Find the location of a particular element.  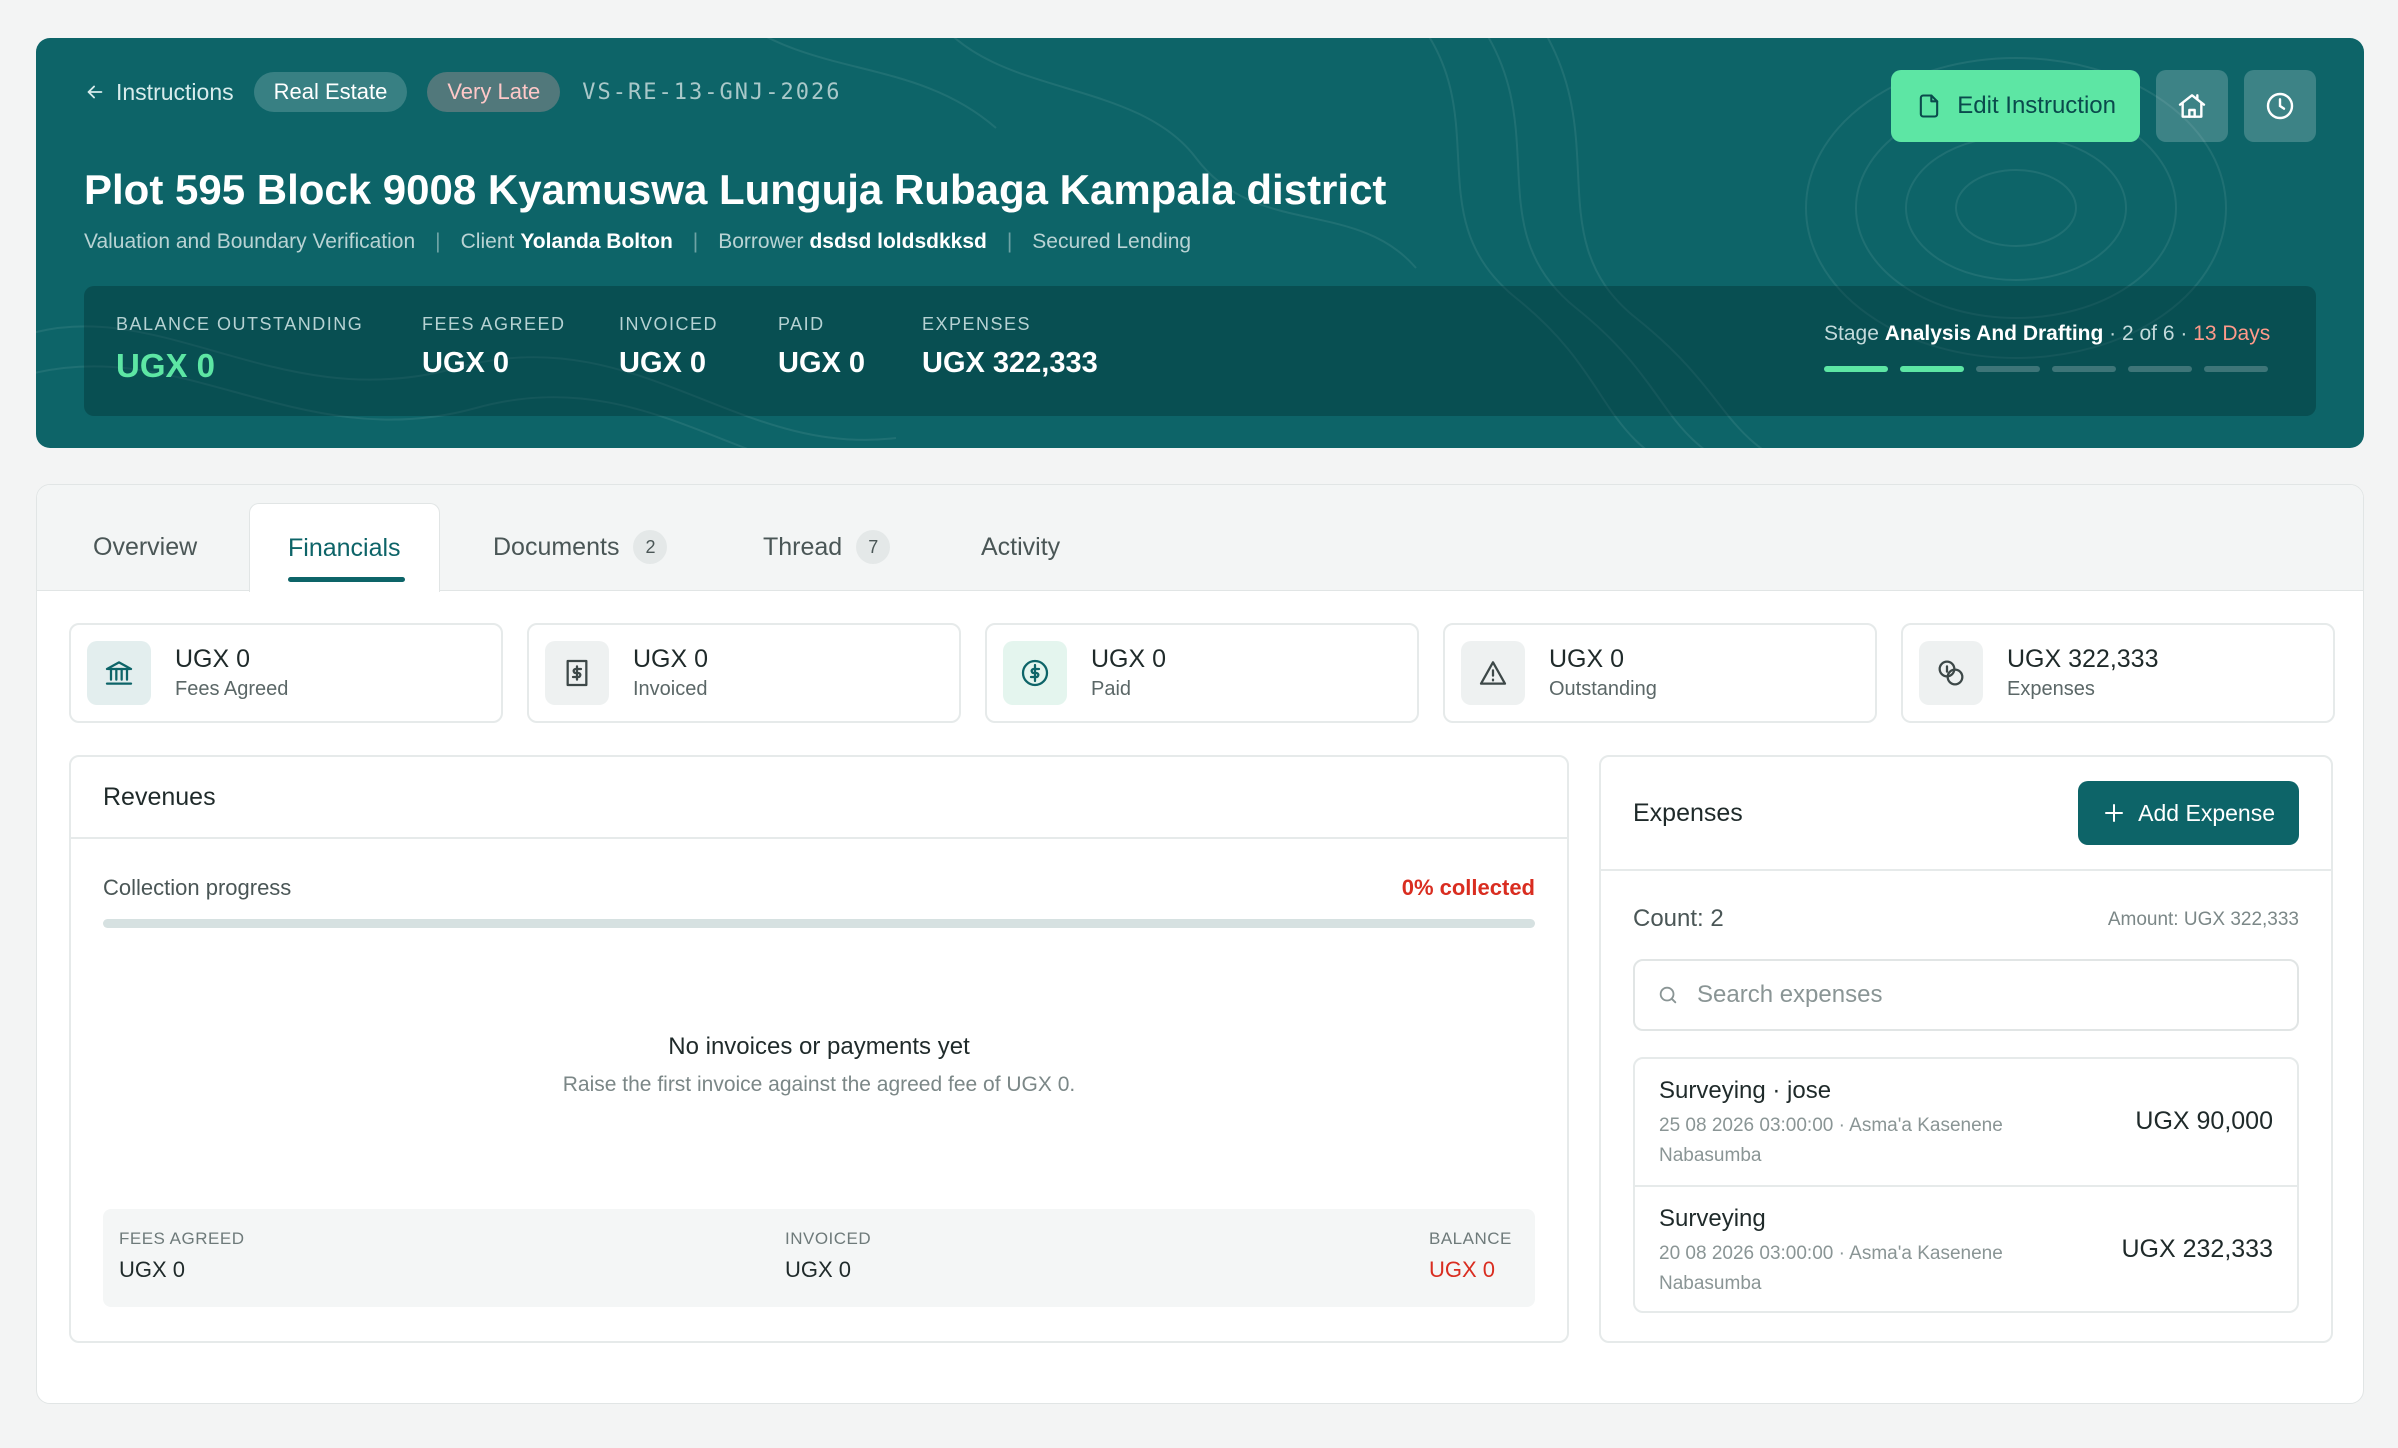

status-badge: Very Late is located at coordinates (494, 92).